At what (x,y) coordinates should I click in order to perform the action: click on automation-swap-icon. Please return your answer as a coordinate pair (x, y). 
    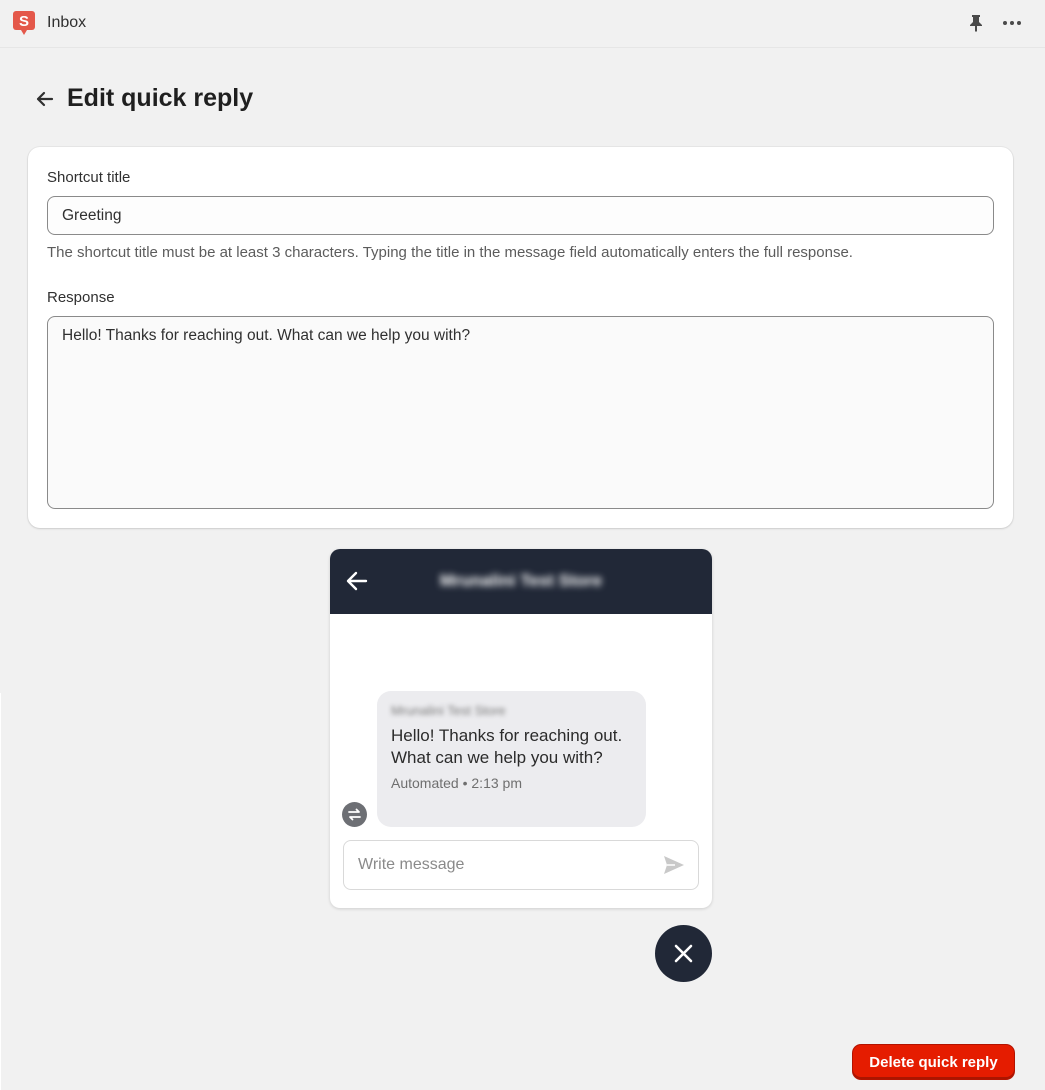
    Looking at the image, I should click on (354, 814).